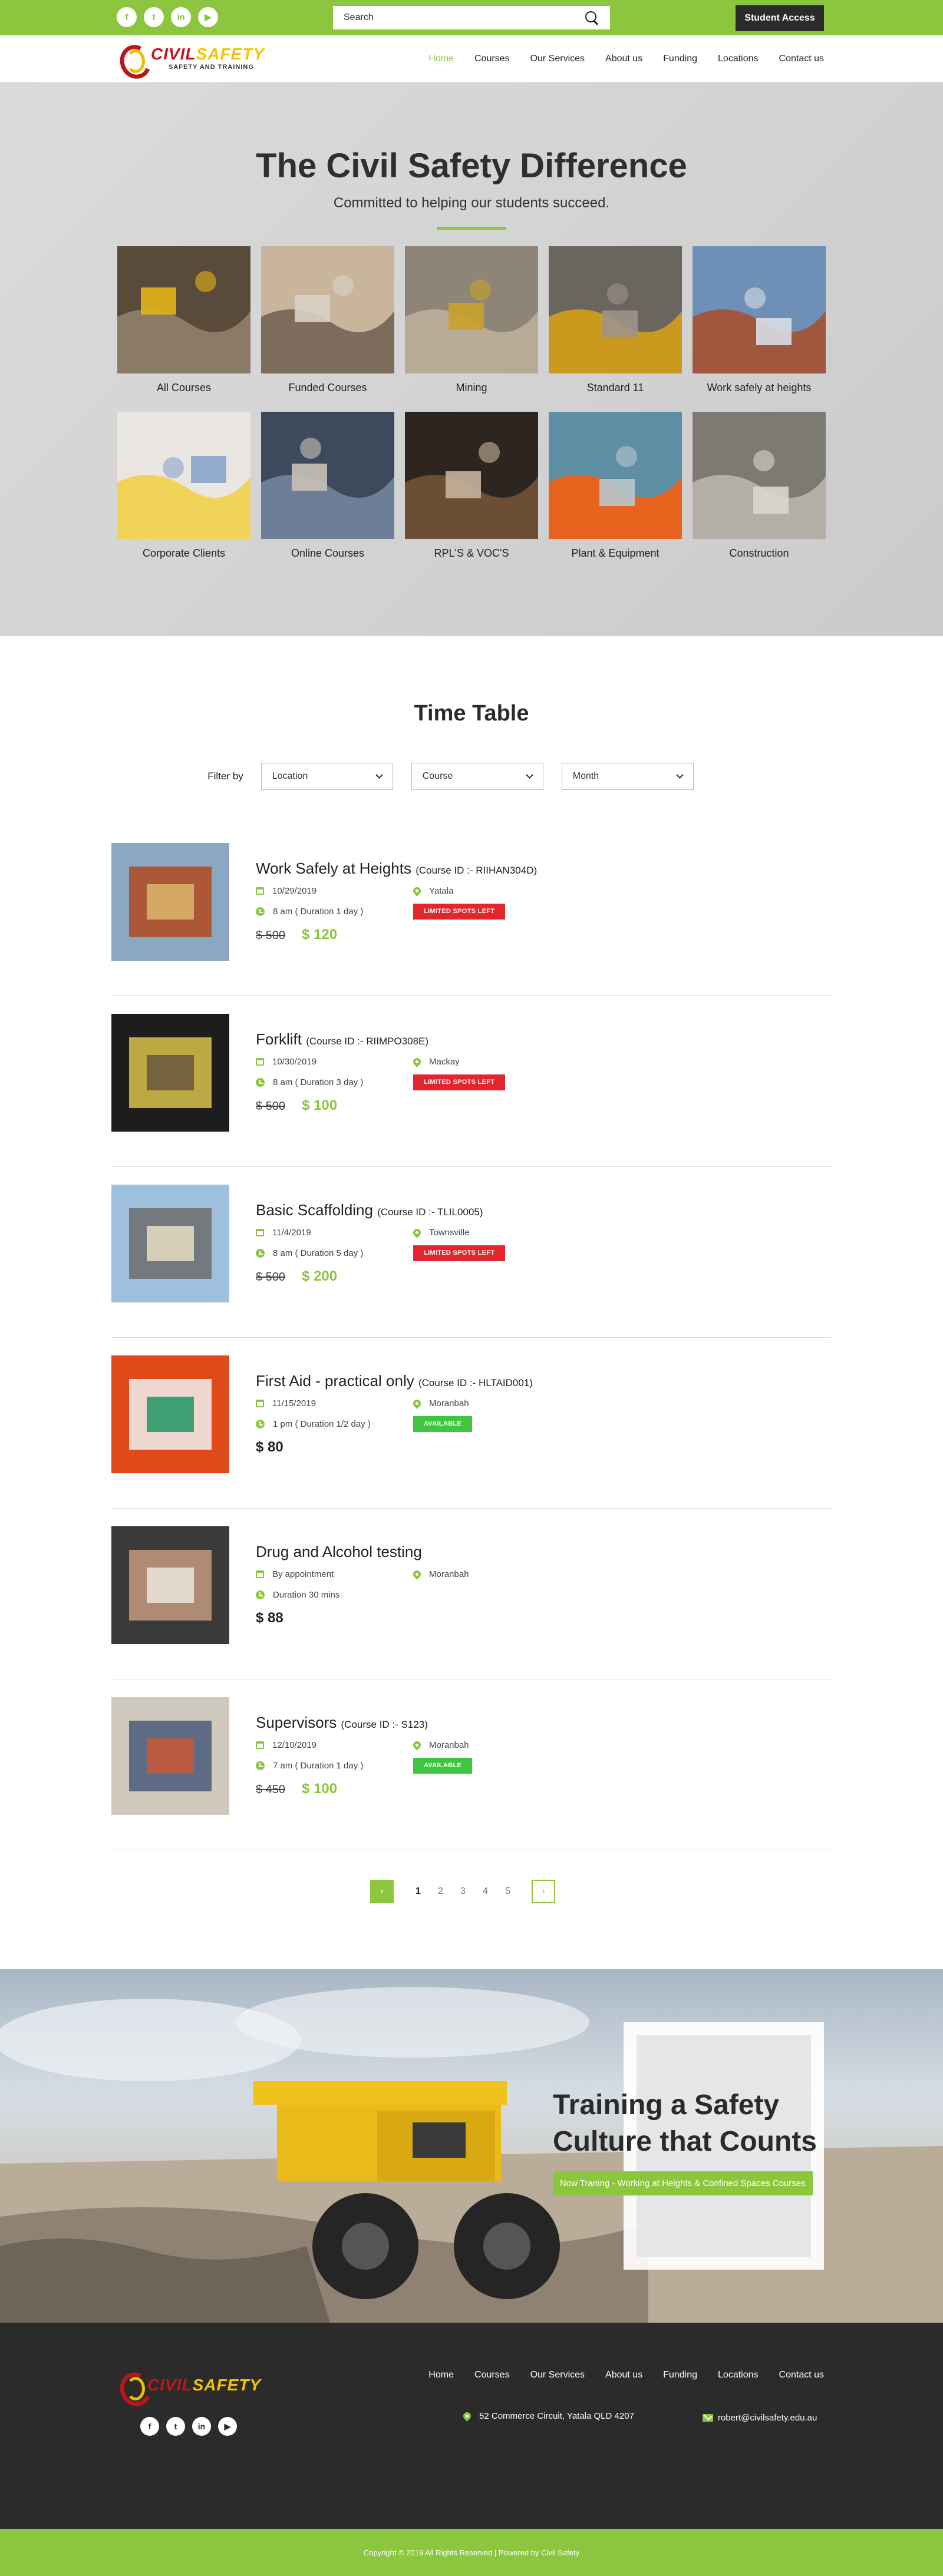 The image size is (943, 2576). I want to click on category-card-construction: Construction, so click(759, 486).